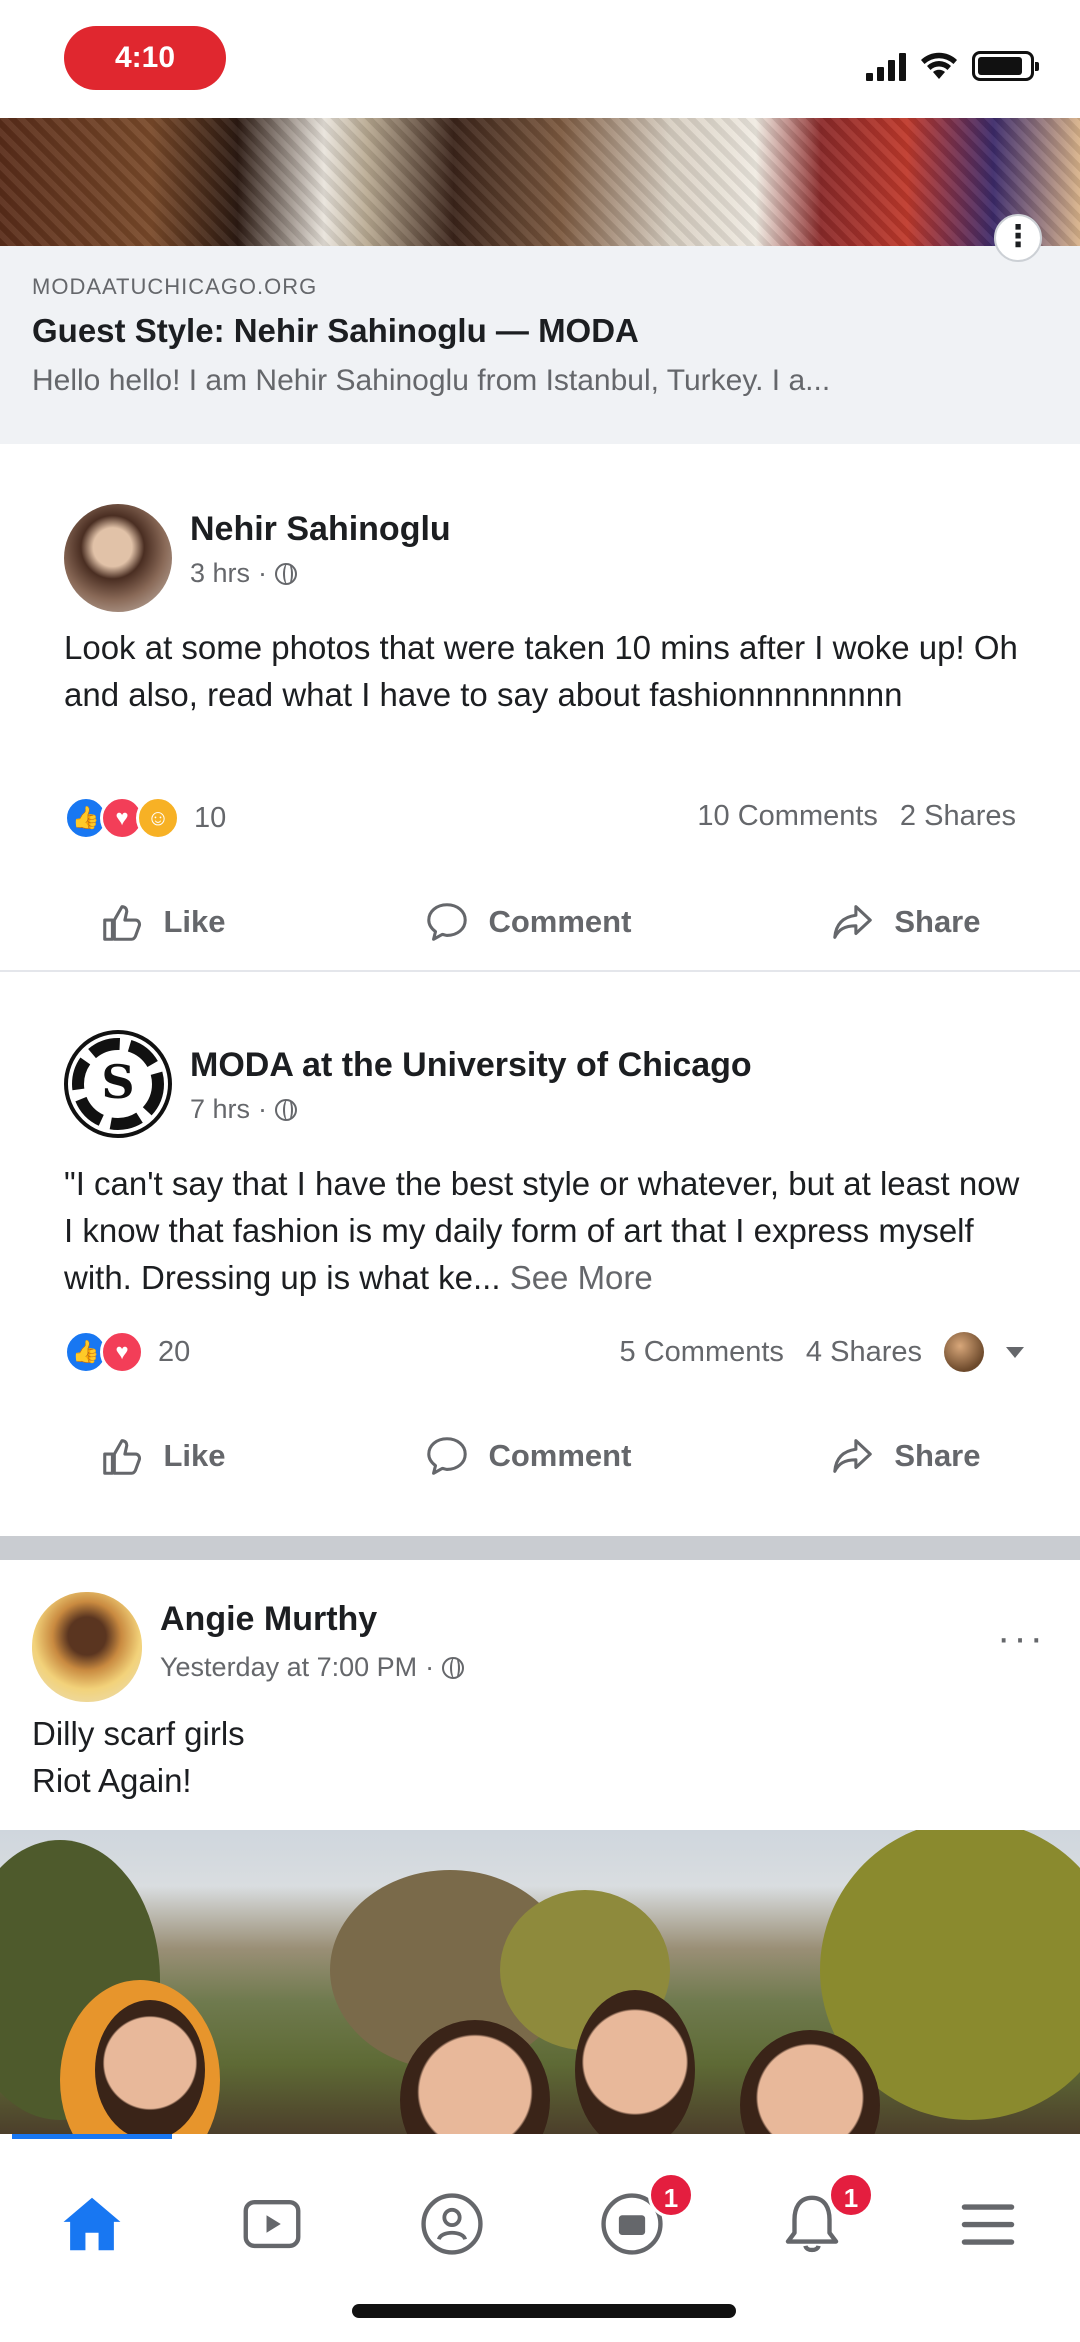  I want to click on groups-icon, so click(452, 2224).